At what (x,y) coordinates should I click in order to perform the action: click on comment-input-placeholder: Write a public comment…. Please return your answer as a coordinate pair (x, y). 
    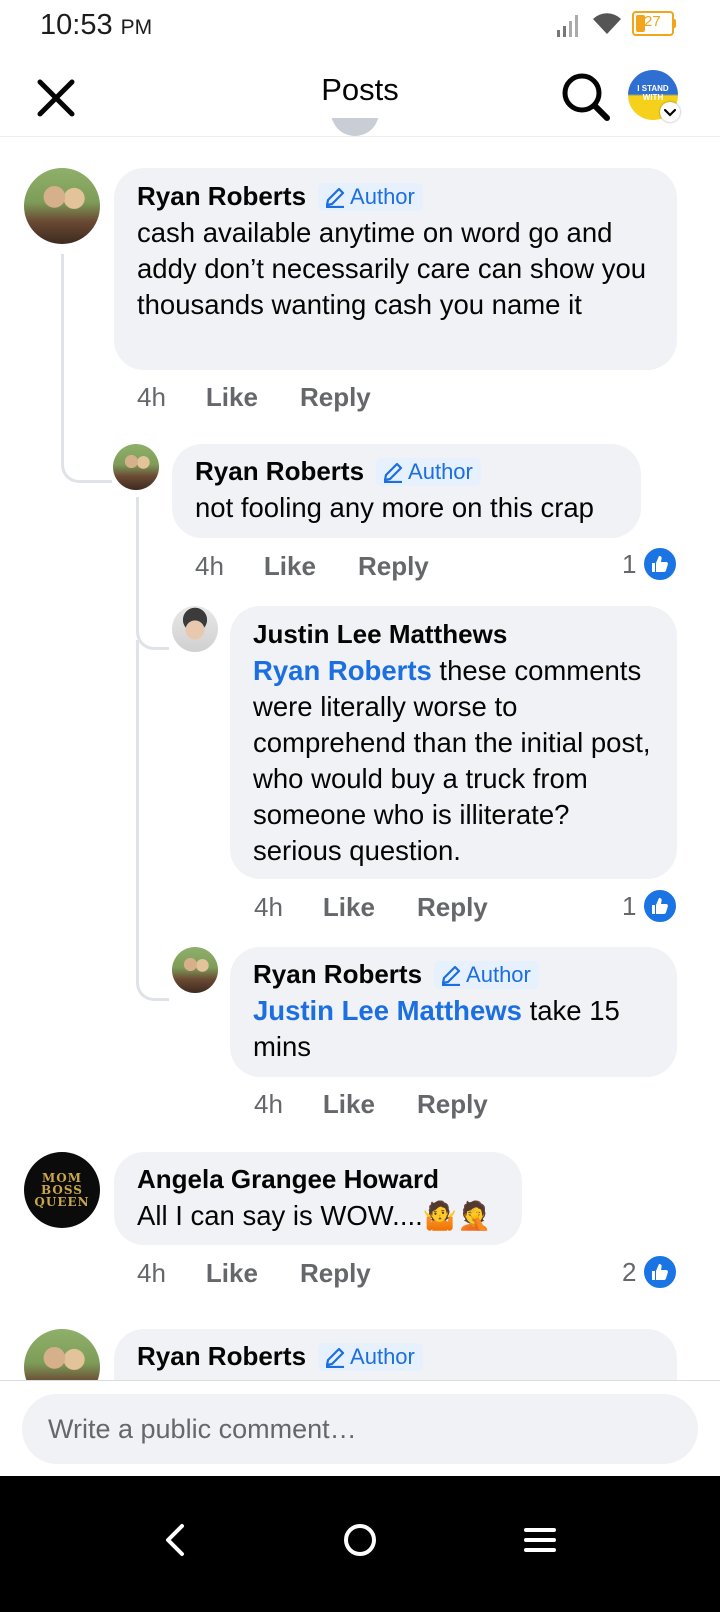
    Looking at the image, I should click on (202, 1428).